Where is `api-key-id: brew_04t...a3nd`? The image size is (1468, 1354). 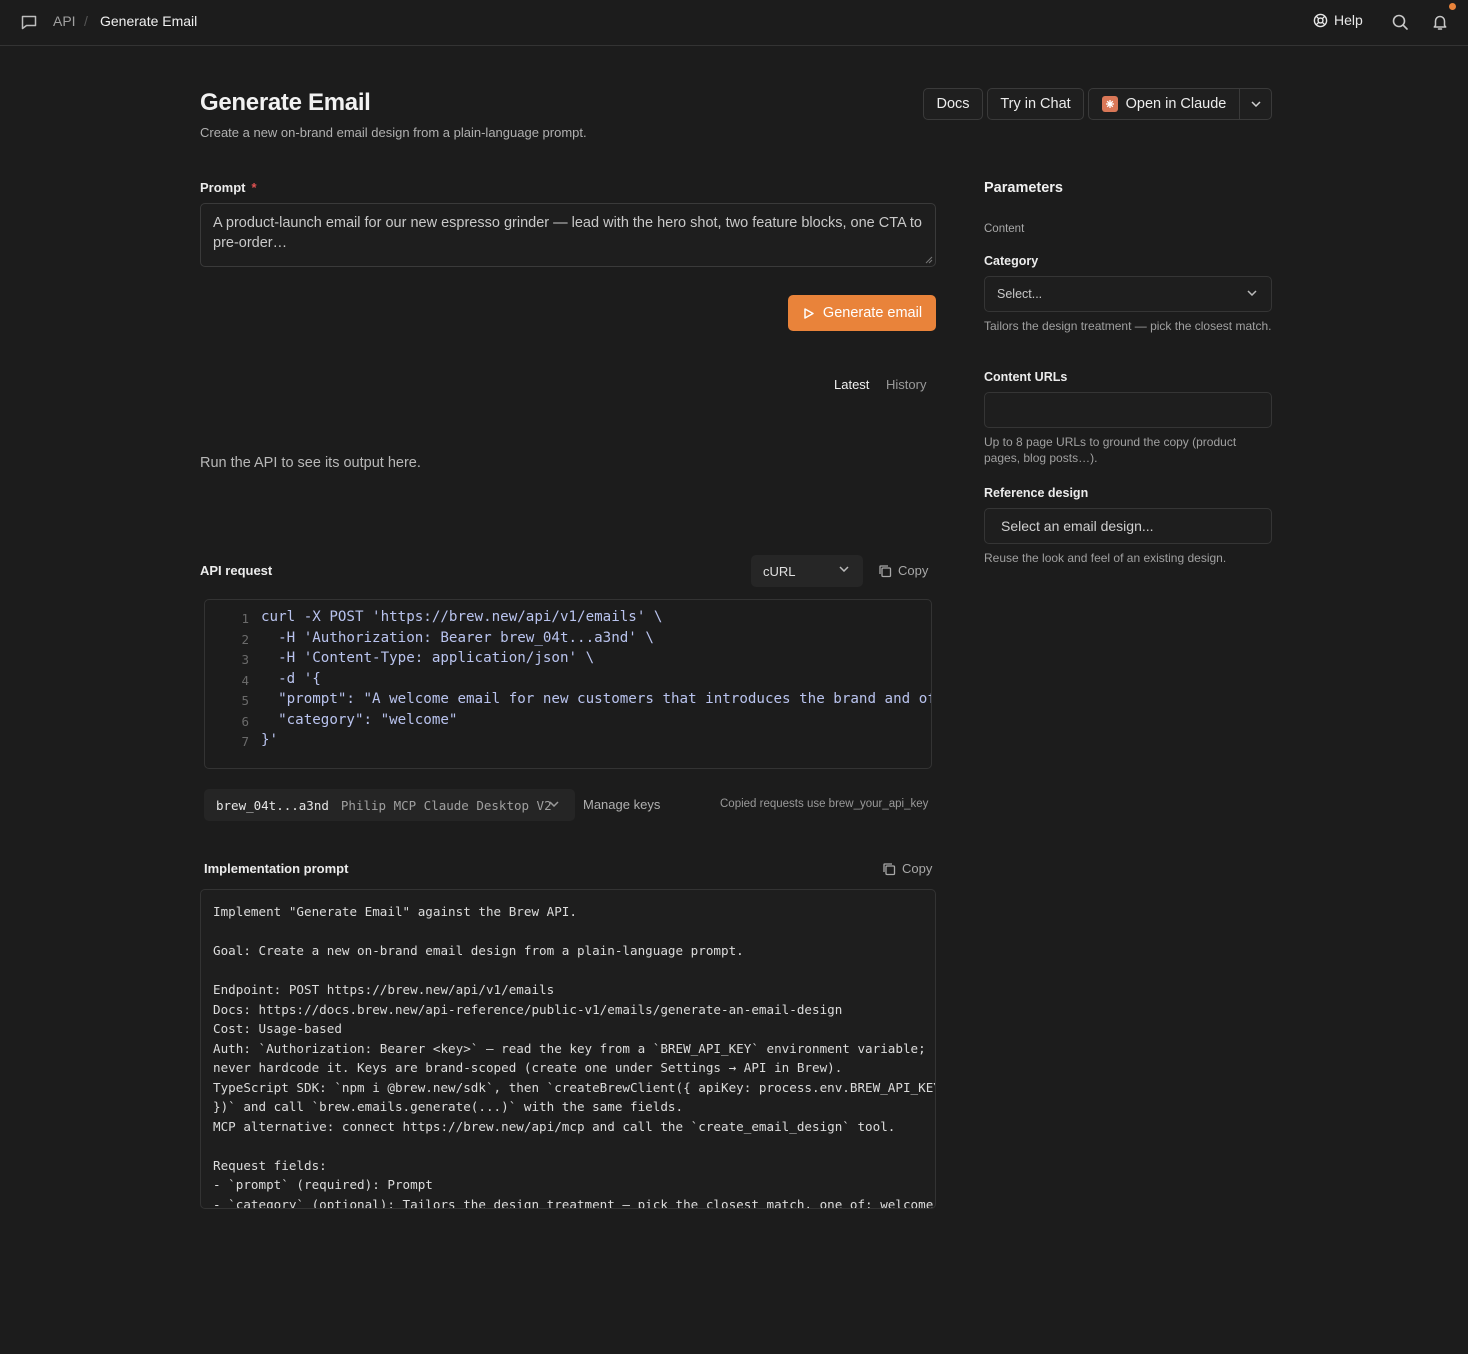 api-key-id: brew_04t...a3nd is located at coordinates (272, 805).